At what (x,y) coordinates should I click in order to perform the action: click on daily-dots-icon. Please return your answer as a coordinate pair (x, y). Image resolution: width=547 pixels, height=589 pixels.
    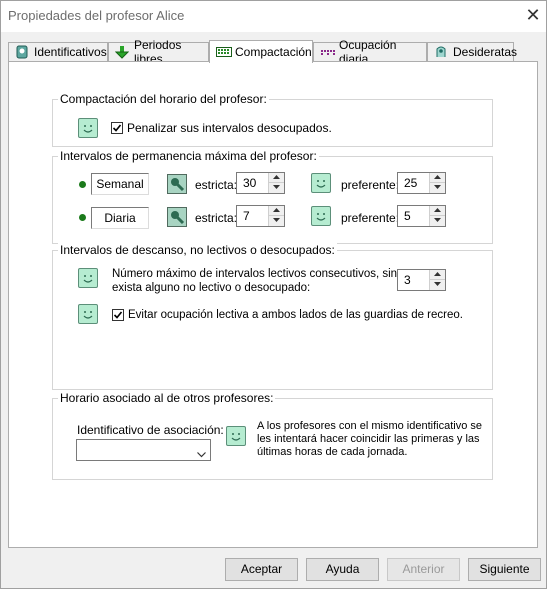
    Looking at the image, I should click on (327, 52).